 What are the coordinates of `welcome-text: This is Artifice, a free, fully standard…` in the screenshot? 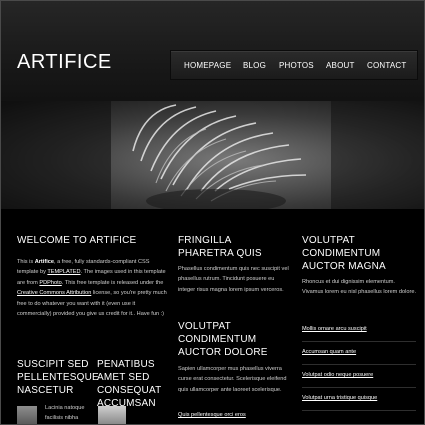 It's located at (92, 288).